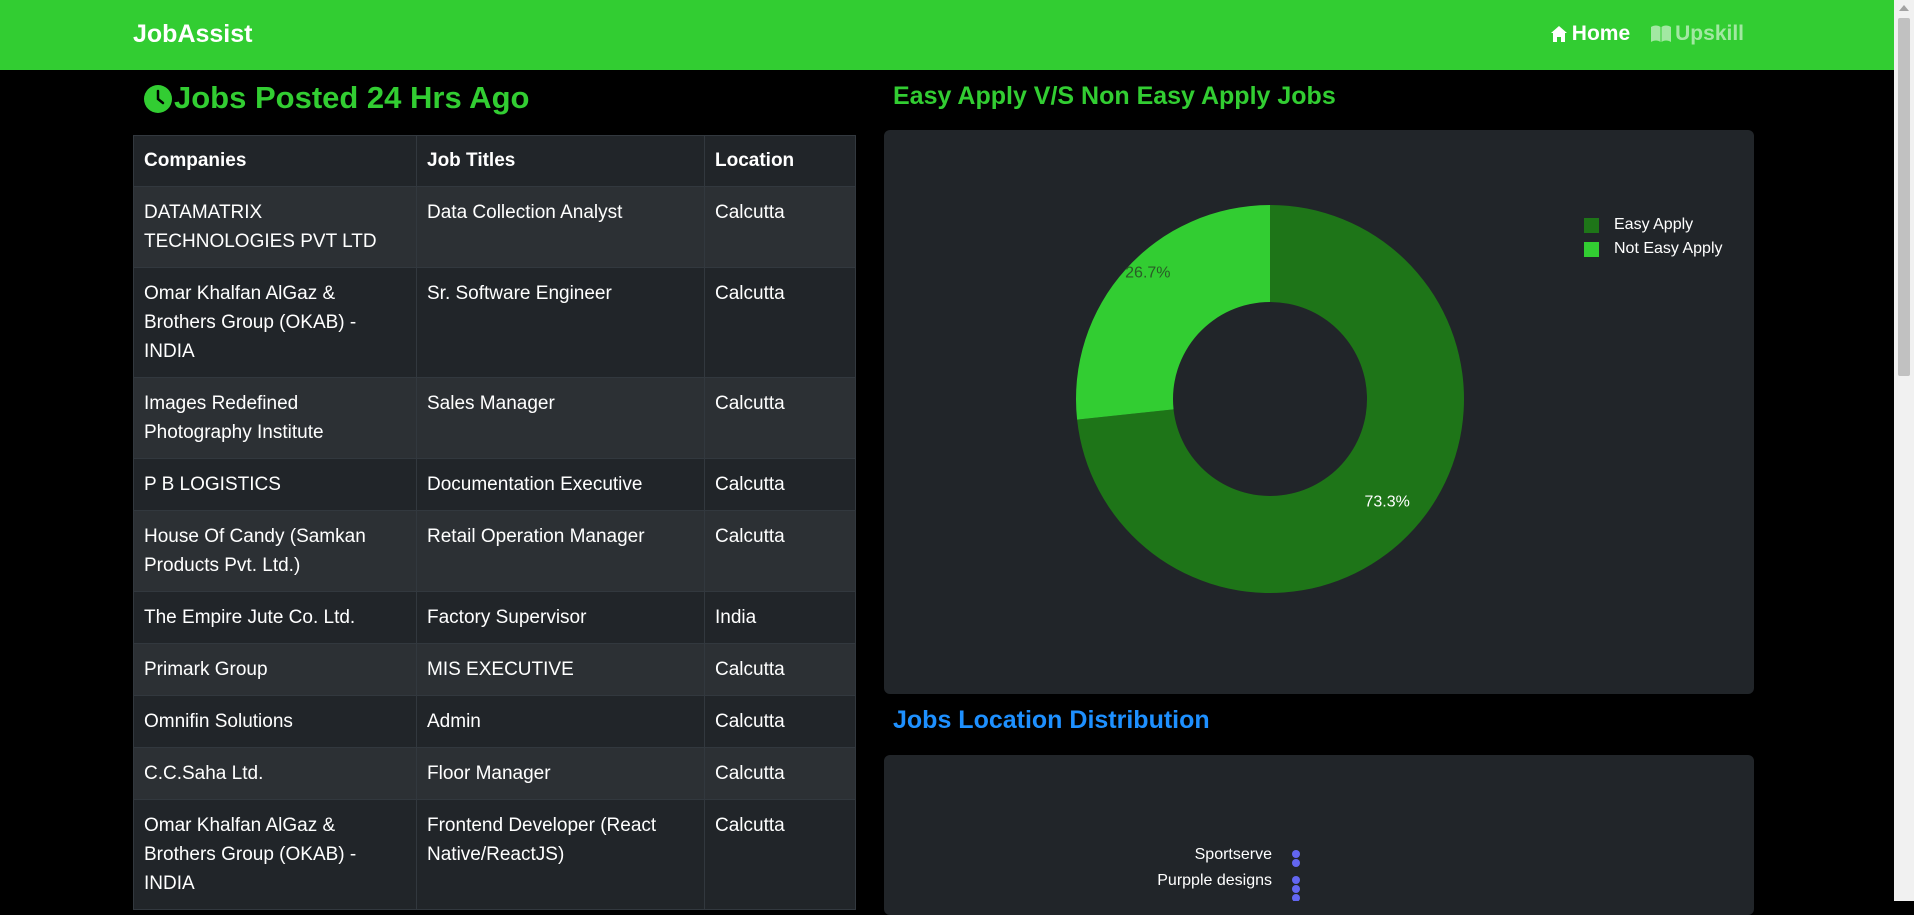 Image resolution: width=1914 pixels, height=915 pixels. Describe the element at coordinates (560, 161) in the screenshot. I see `column-header-job-titles: Job Titles` at that location.